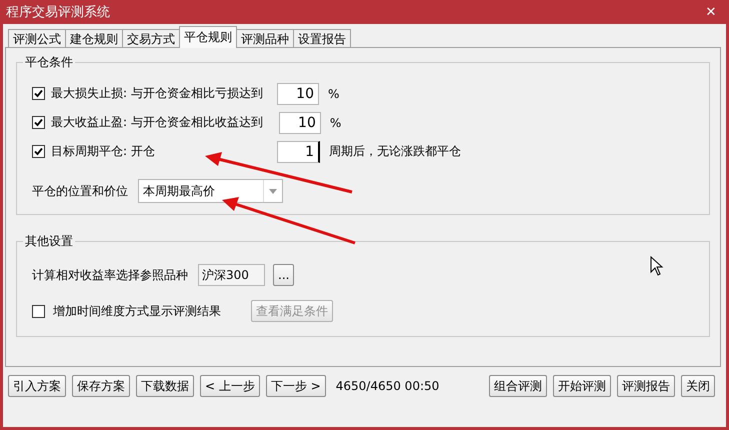  I want to click on mouse-cursor-icon, so click(657, 266).